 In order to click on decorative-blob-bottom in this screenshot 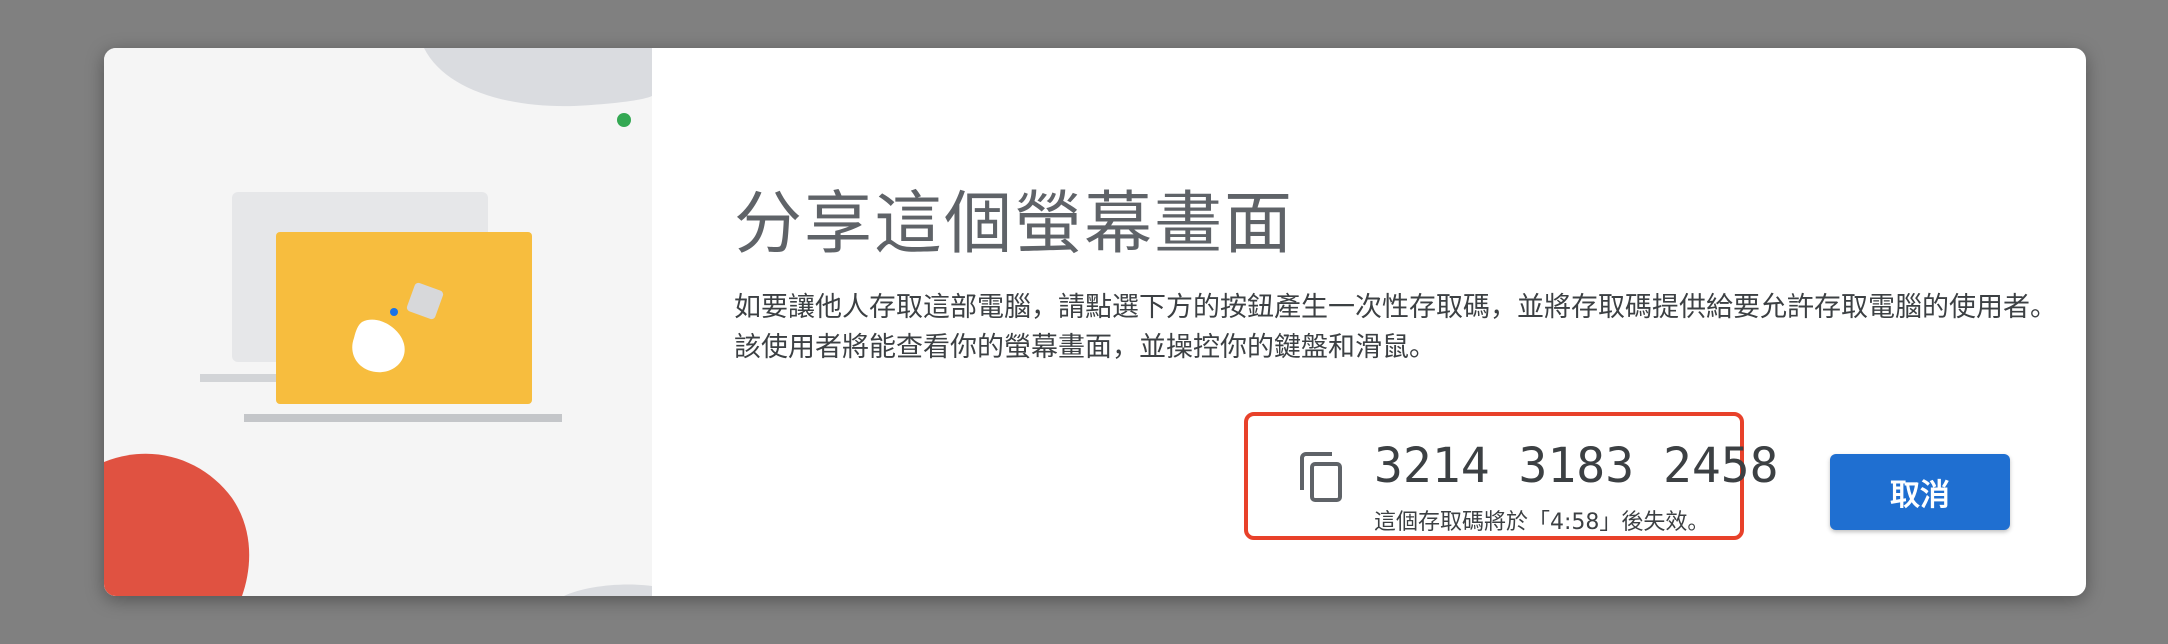, I will do `click(608, 590)`.